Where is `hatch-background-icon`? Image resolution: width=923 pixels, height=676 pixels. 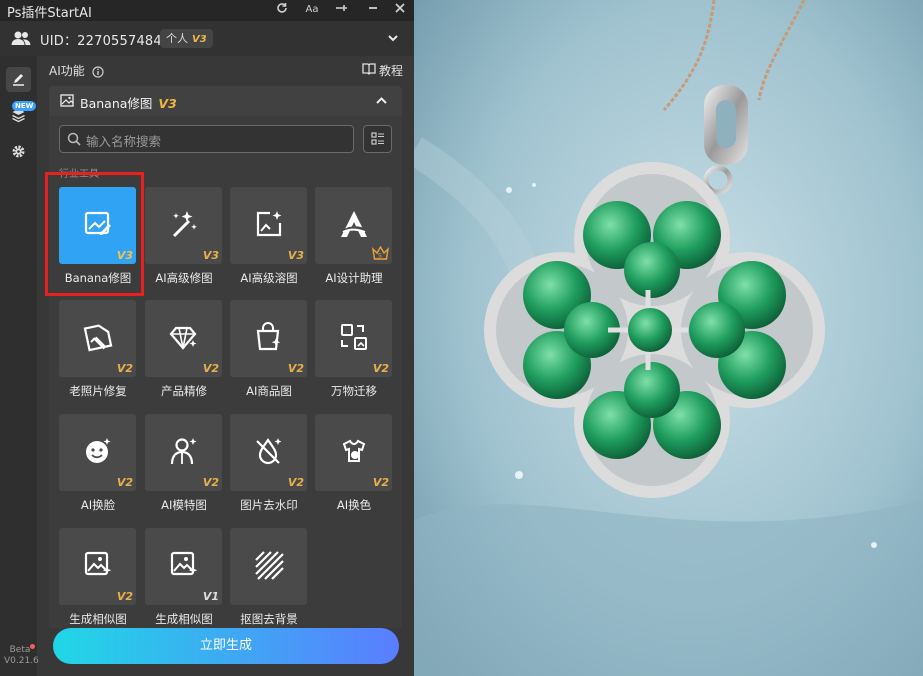
hatch-background-icon is located at coordinates (269, 565).